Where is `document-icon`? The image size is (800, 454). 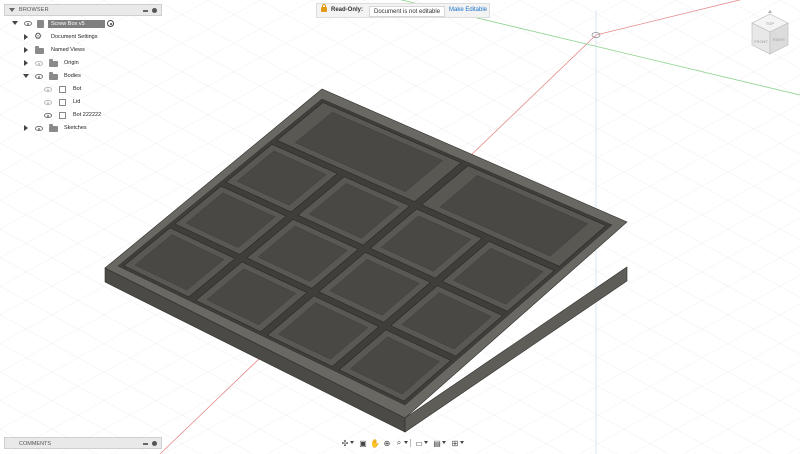 document-icon is located at coordinates (40, 24).